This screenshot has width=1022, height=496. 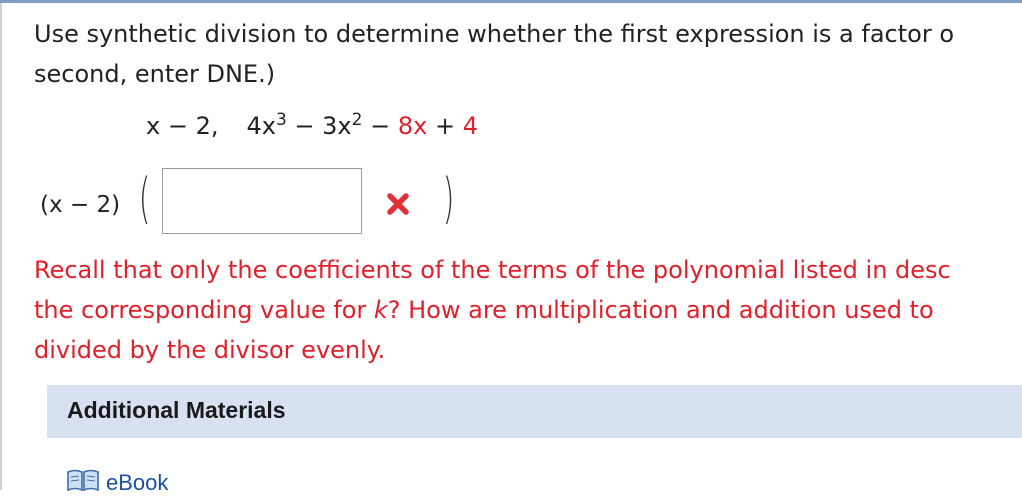 What do you see at coordinates (534, 411) in the screenshot?
I see `additional-materials-header: Additional Materials` at bounding box center [534, 411].